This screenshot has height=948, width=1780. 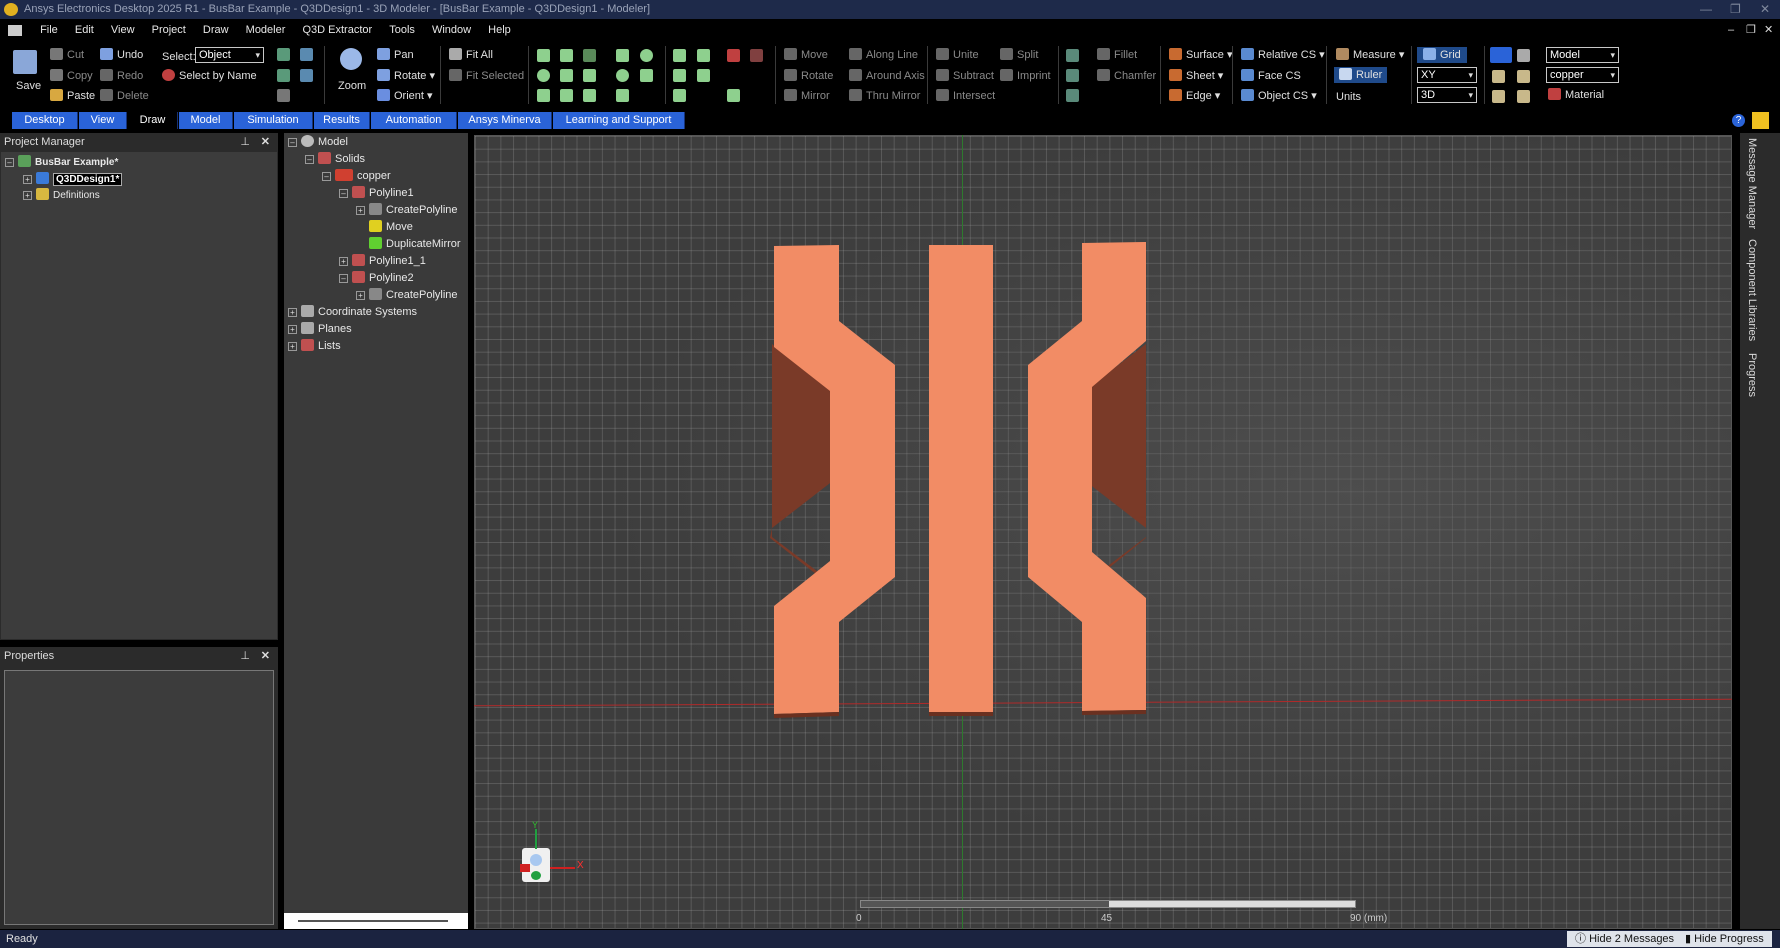 I want to click on undo-button: Undo, so click(x=130, y=55).